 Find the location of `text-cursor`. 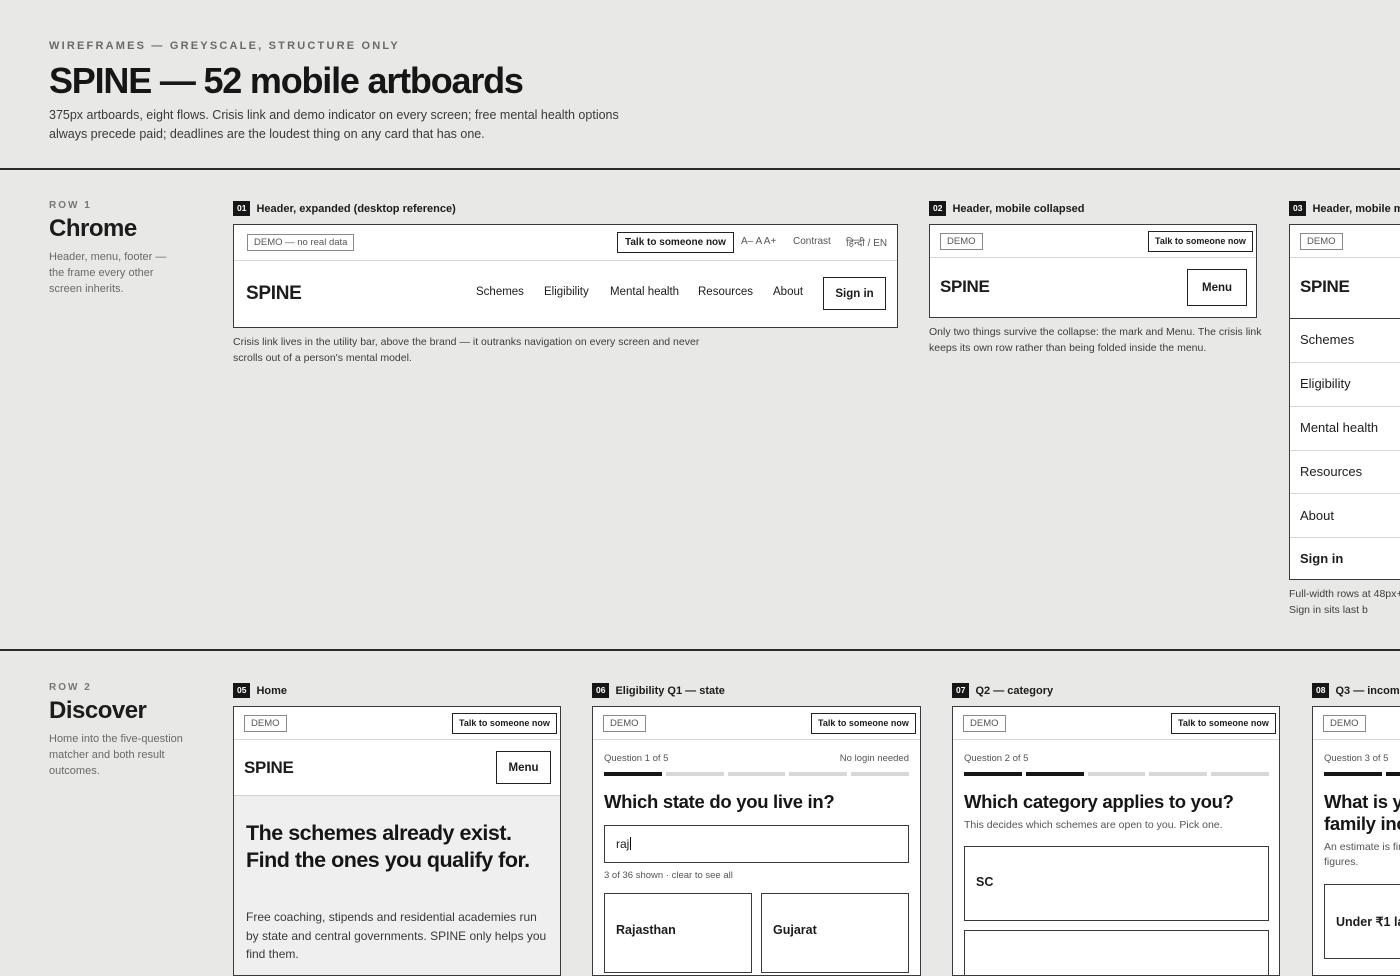

text-cursor is located at coordinates (631, 843).